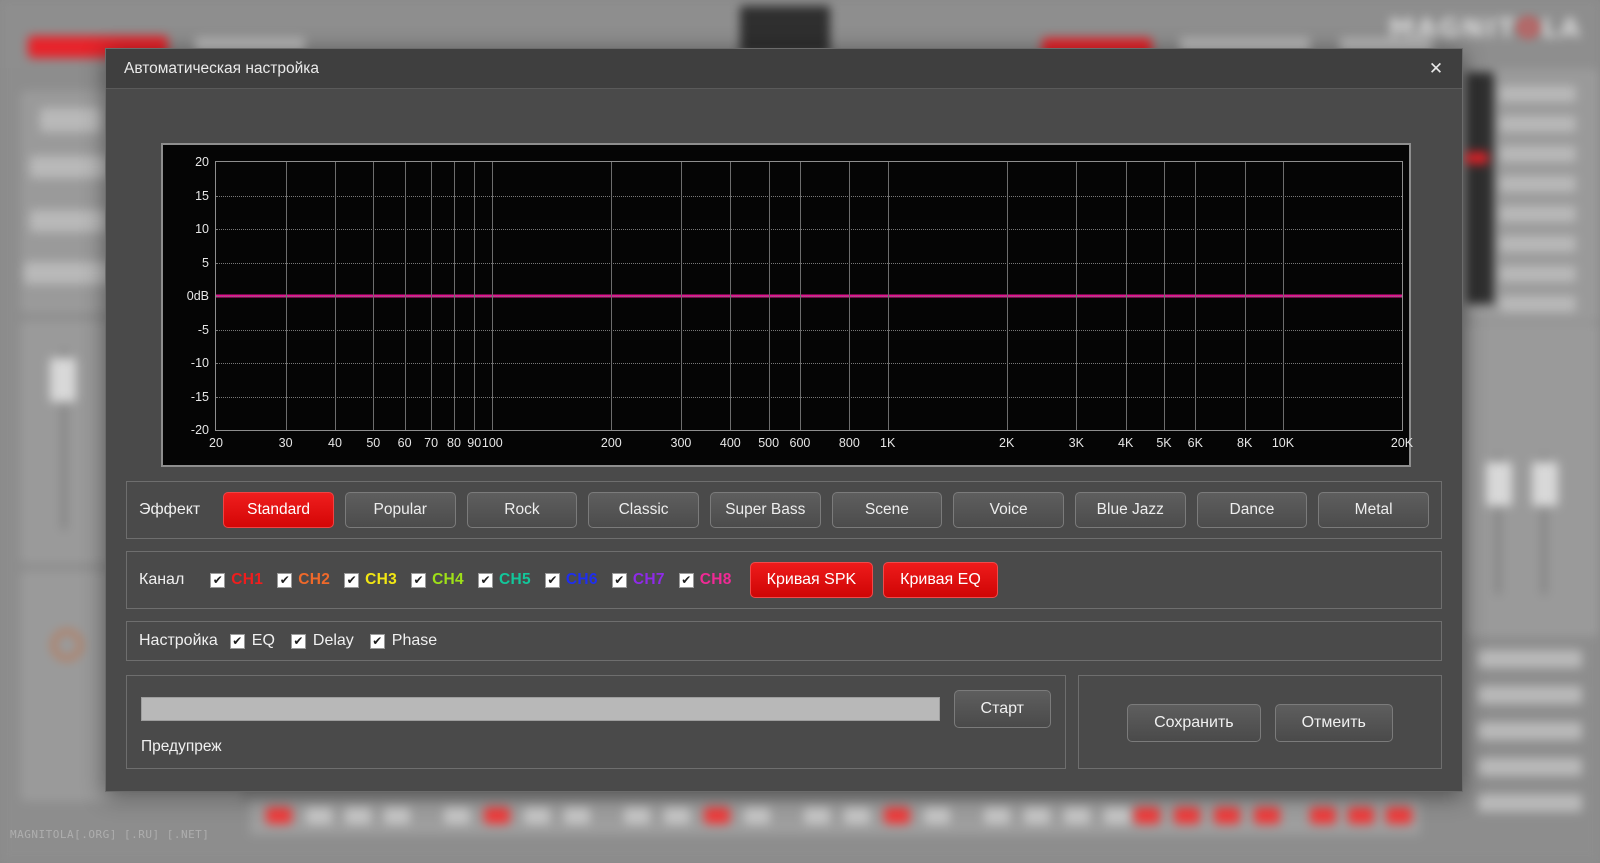  Describe the element at coordinates (314, 579) in the screenshot. I see `channel-label-ch2: CH2` at that location.